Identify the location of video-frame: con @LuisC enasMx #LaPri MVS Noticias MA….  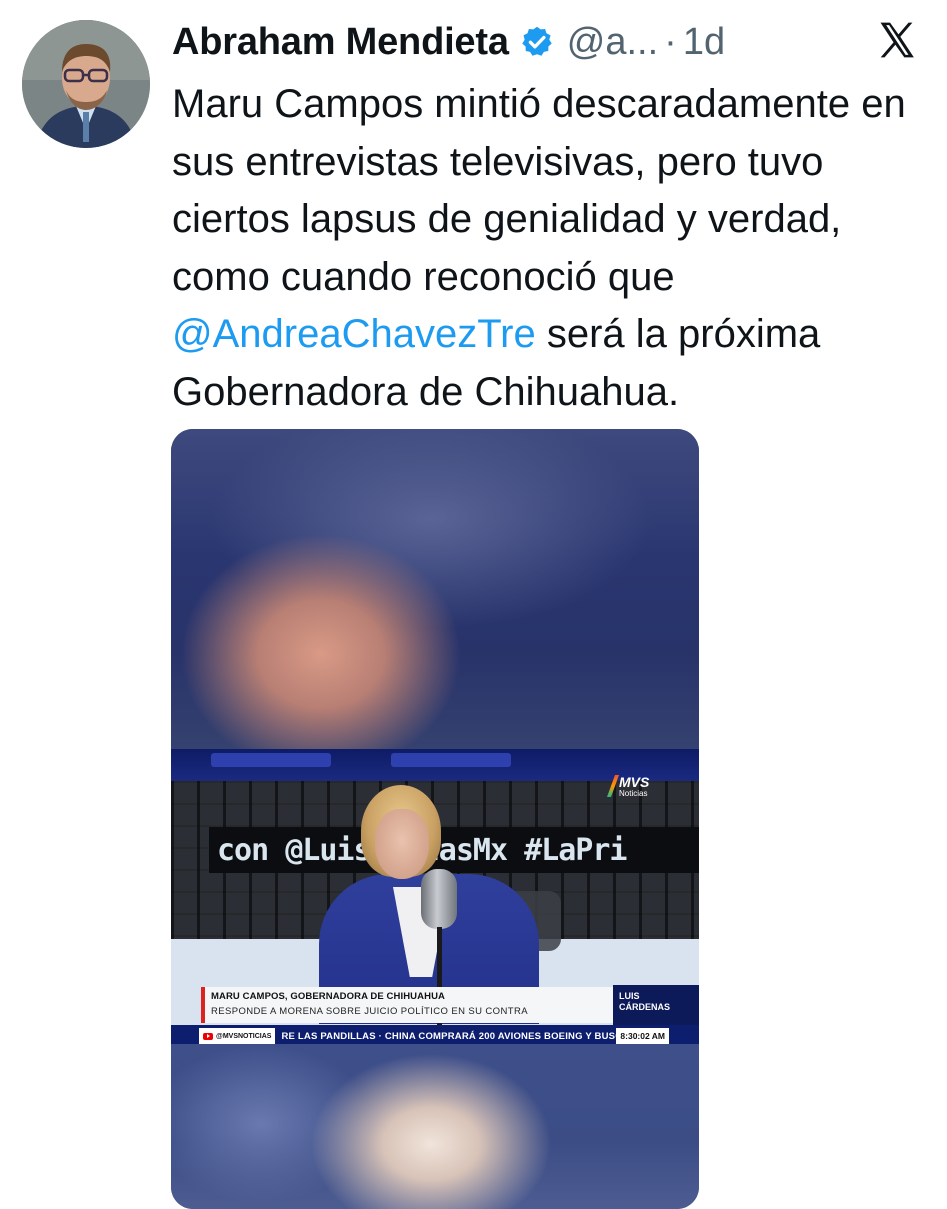
(435, 898).